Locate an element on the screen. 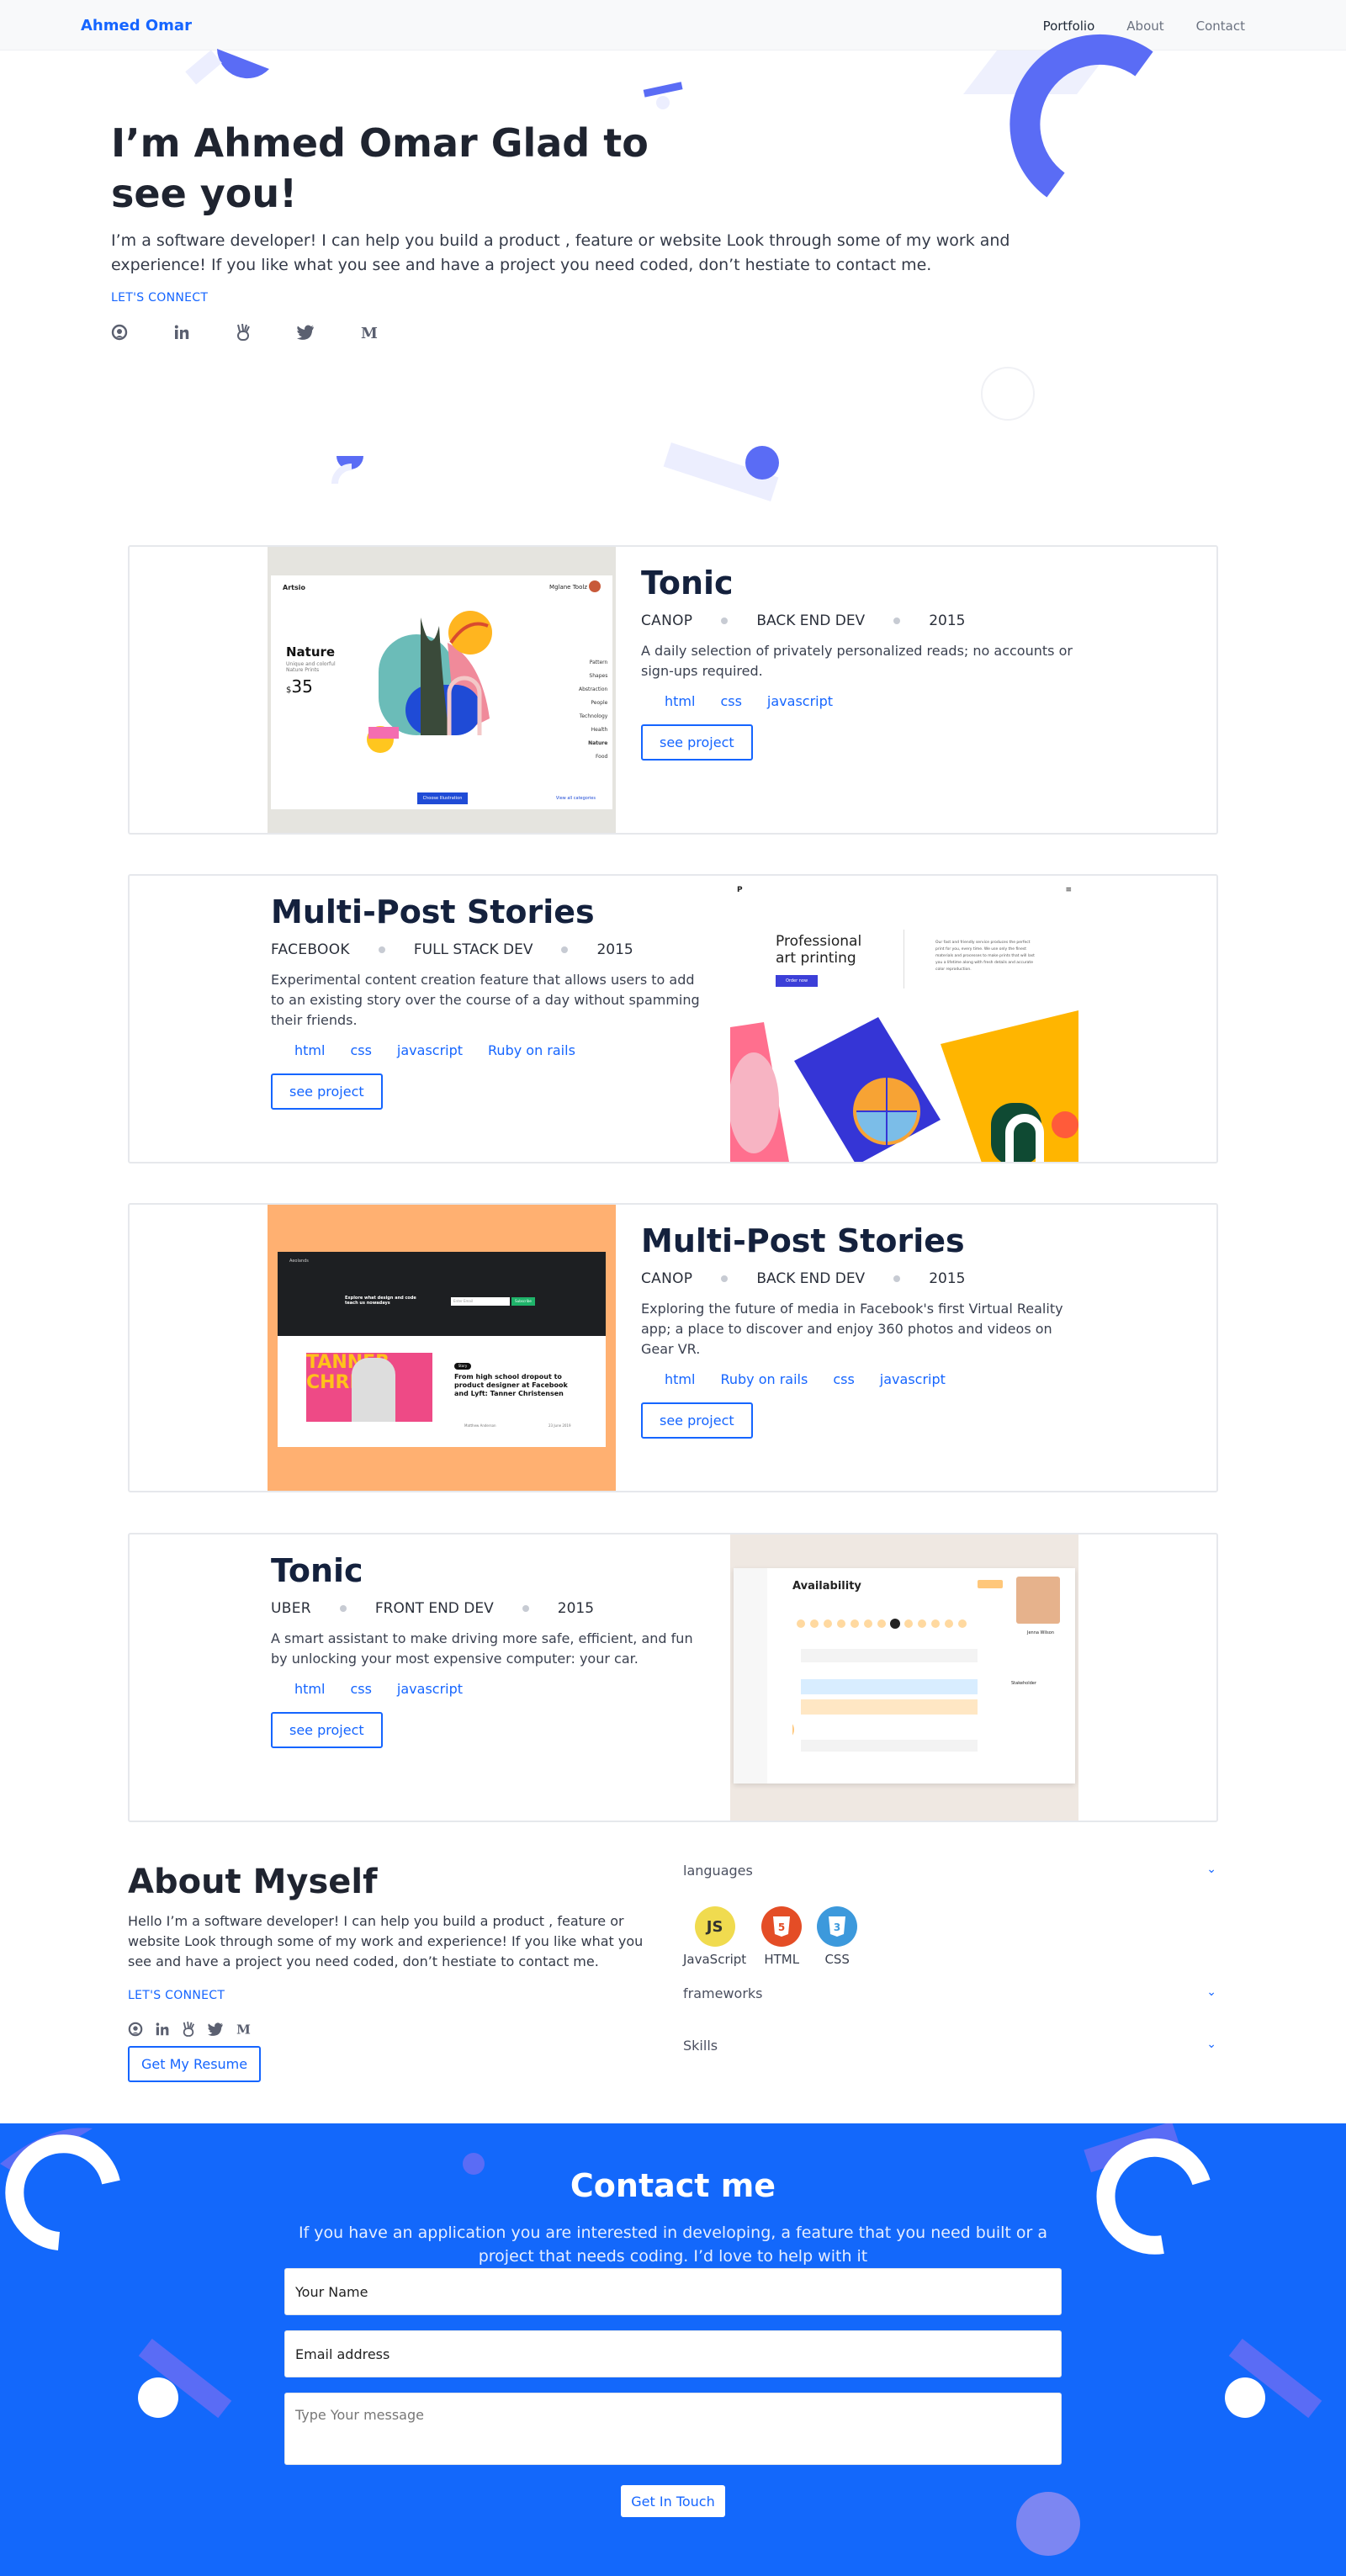 The width and height of the screenshot is (1346, 2576). project-screenshot: Availability Jenna Wilson Stakeholder is located at coordinates (904, 1677).